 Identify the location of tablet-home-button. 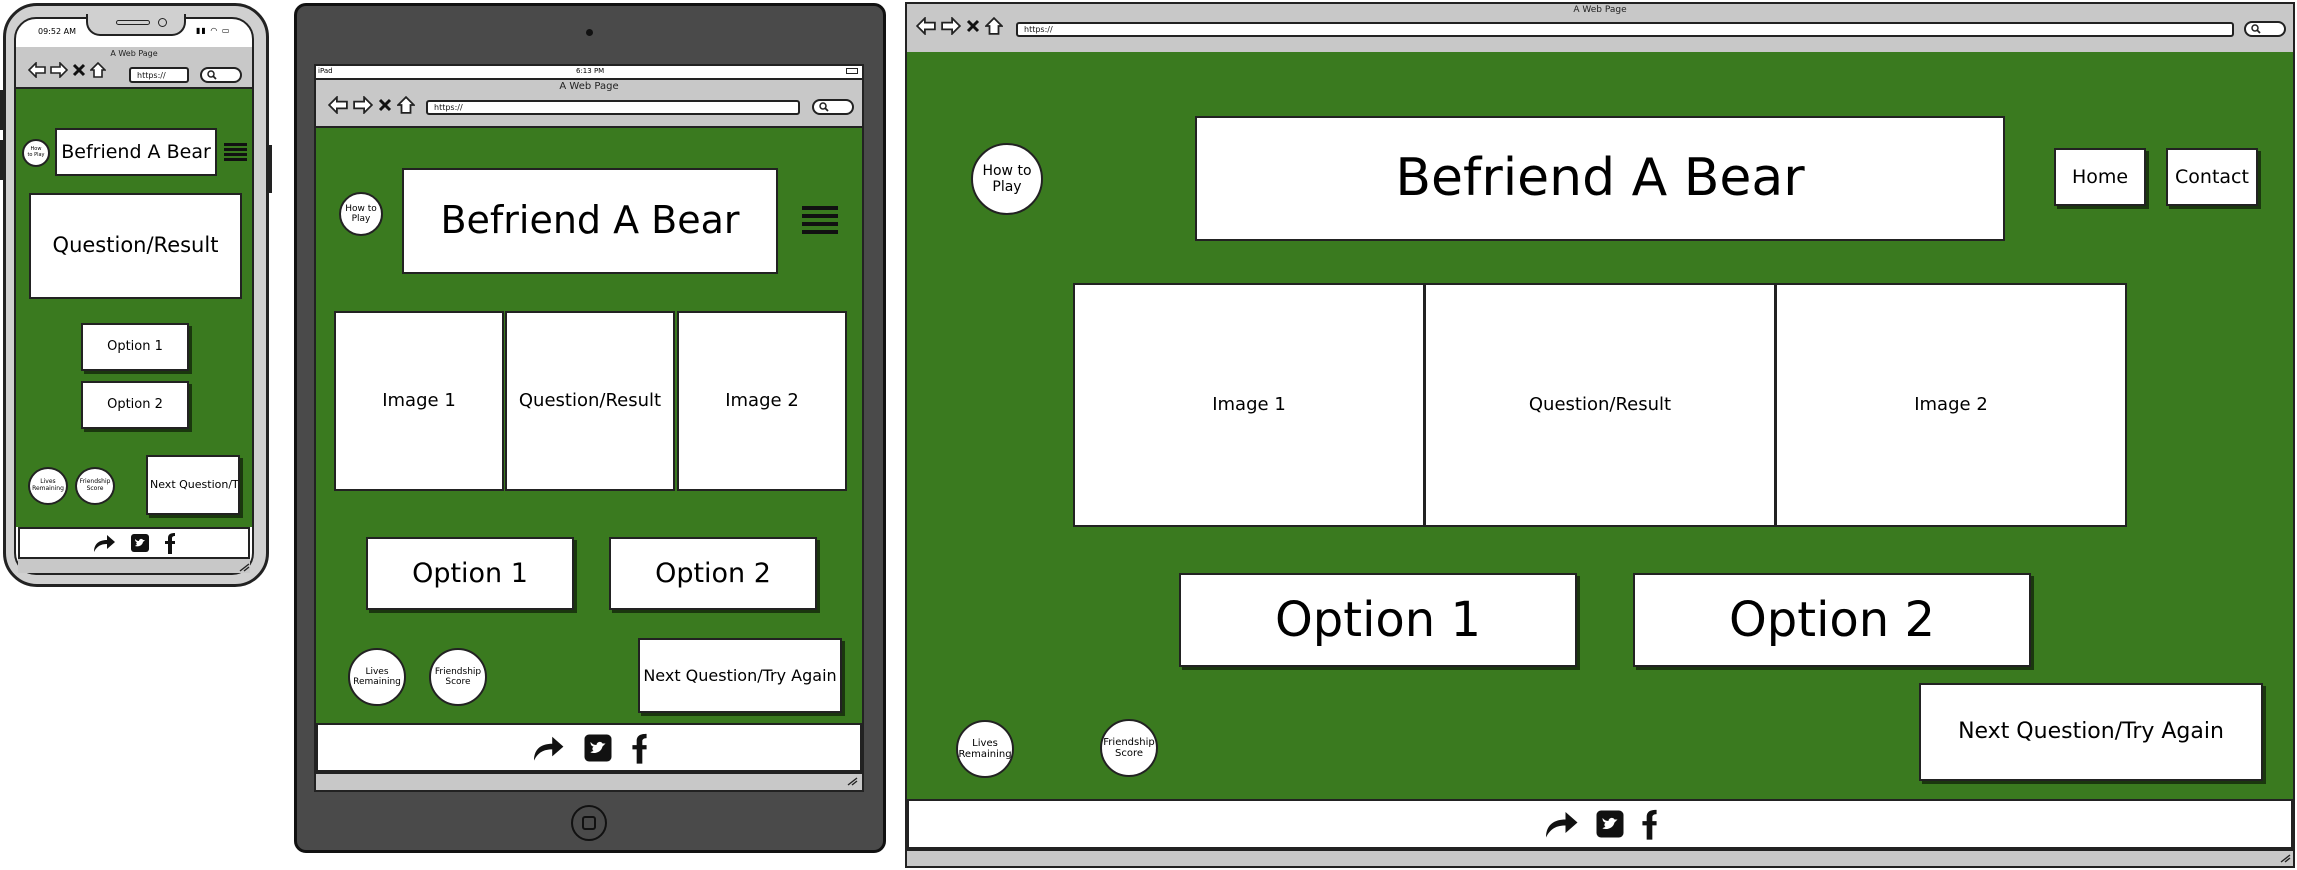
(589, 823).